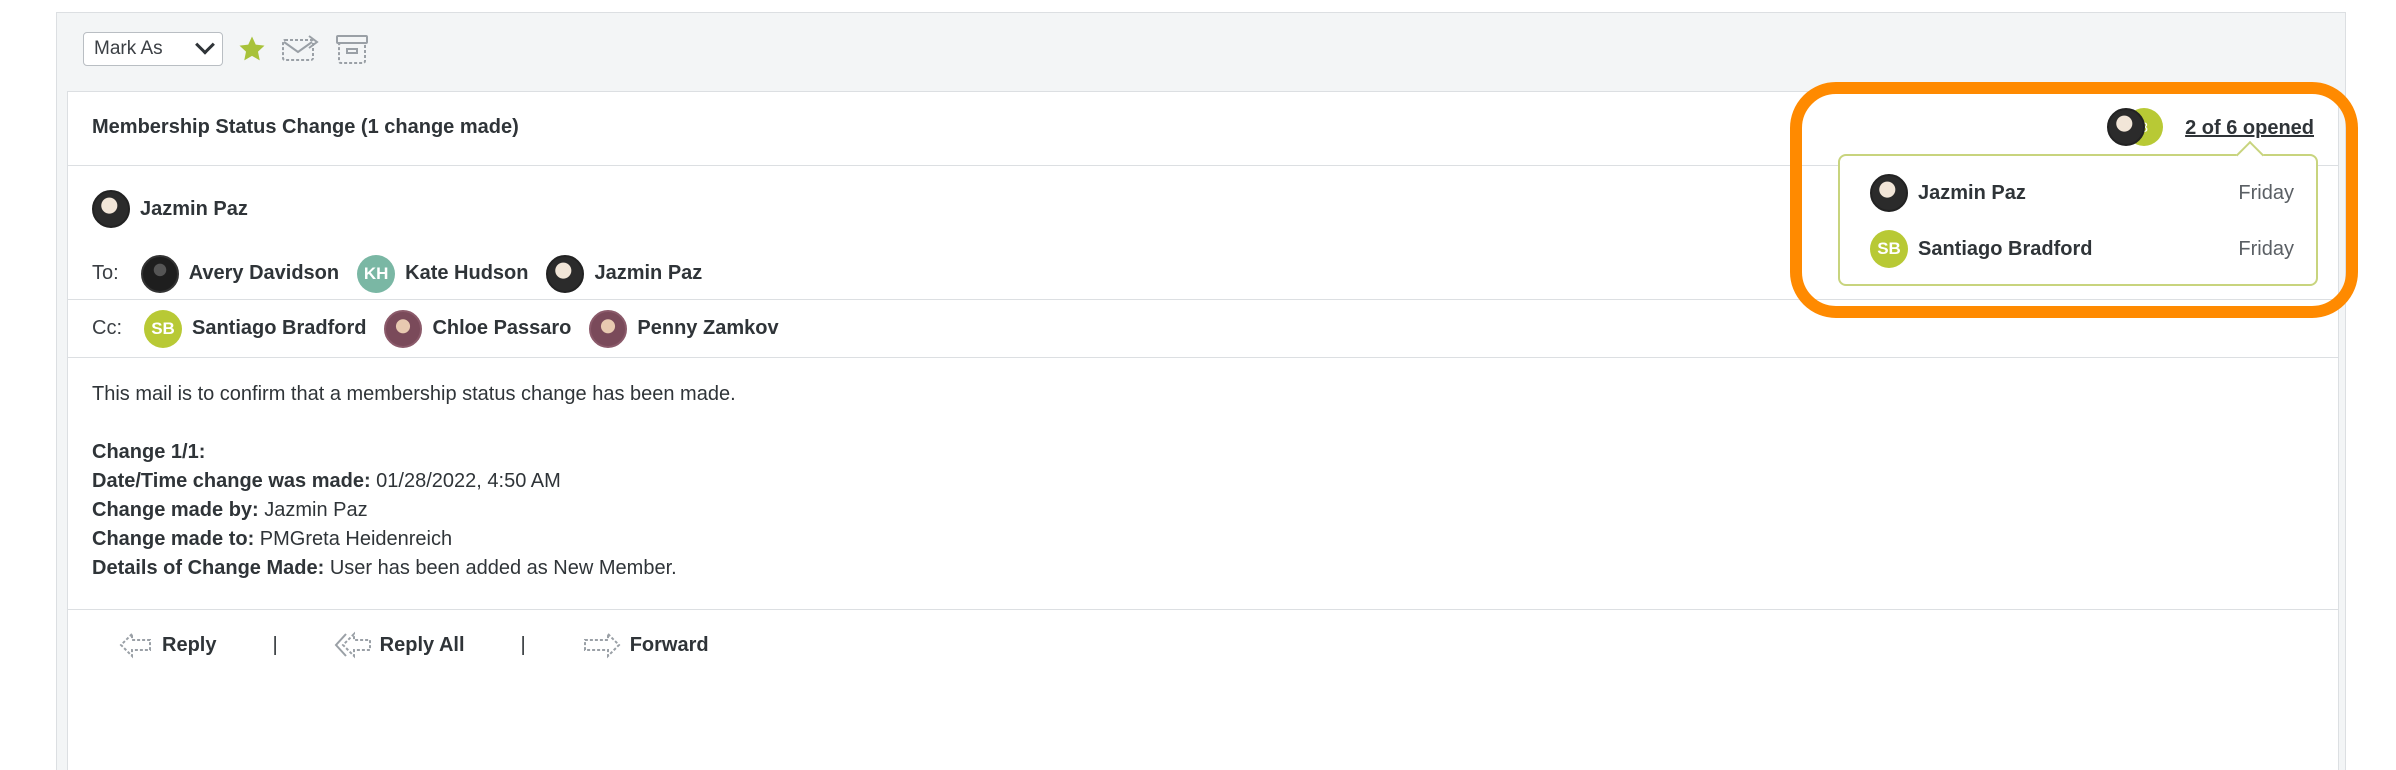 Image resolution: width=2396 pixels, height=770 pixels. What do you see at coordinates (2005, 248) in the screenshot?
I see `reader-name: Santiago Bradford` at bounding box center [2005, 248].